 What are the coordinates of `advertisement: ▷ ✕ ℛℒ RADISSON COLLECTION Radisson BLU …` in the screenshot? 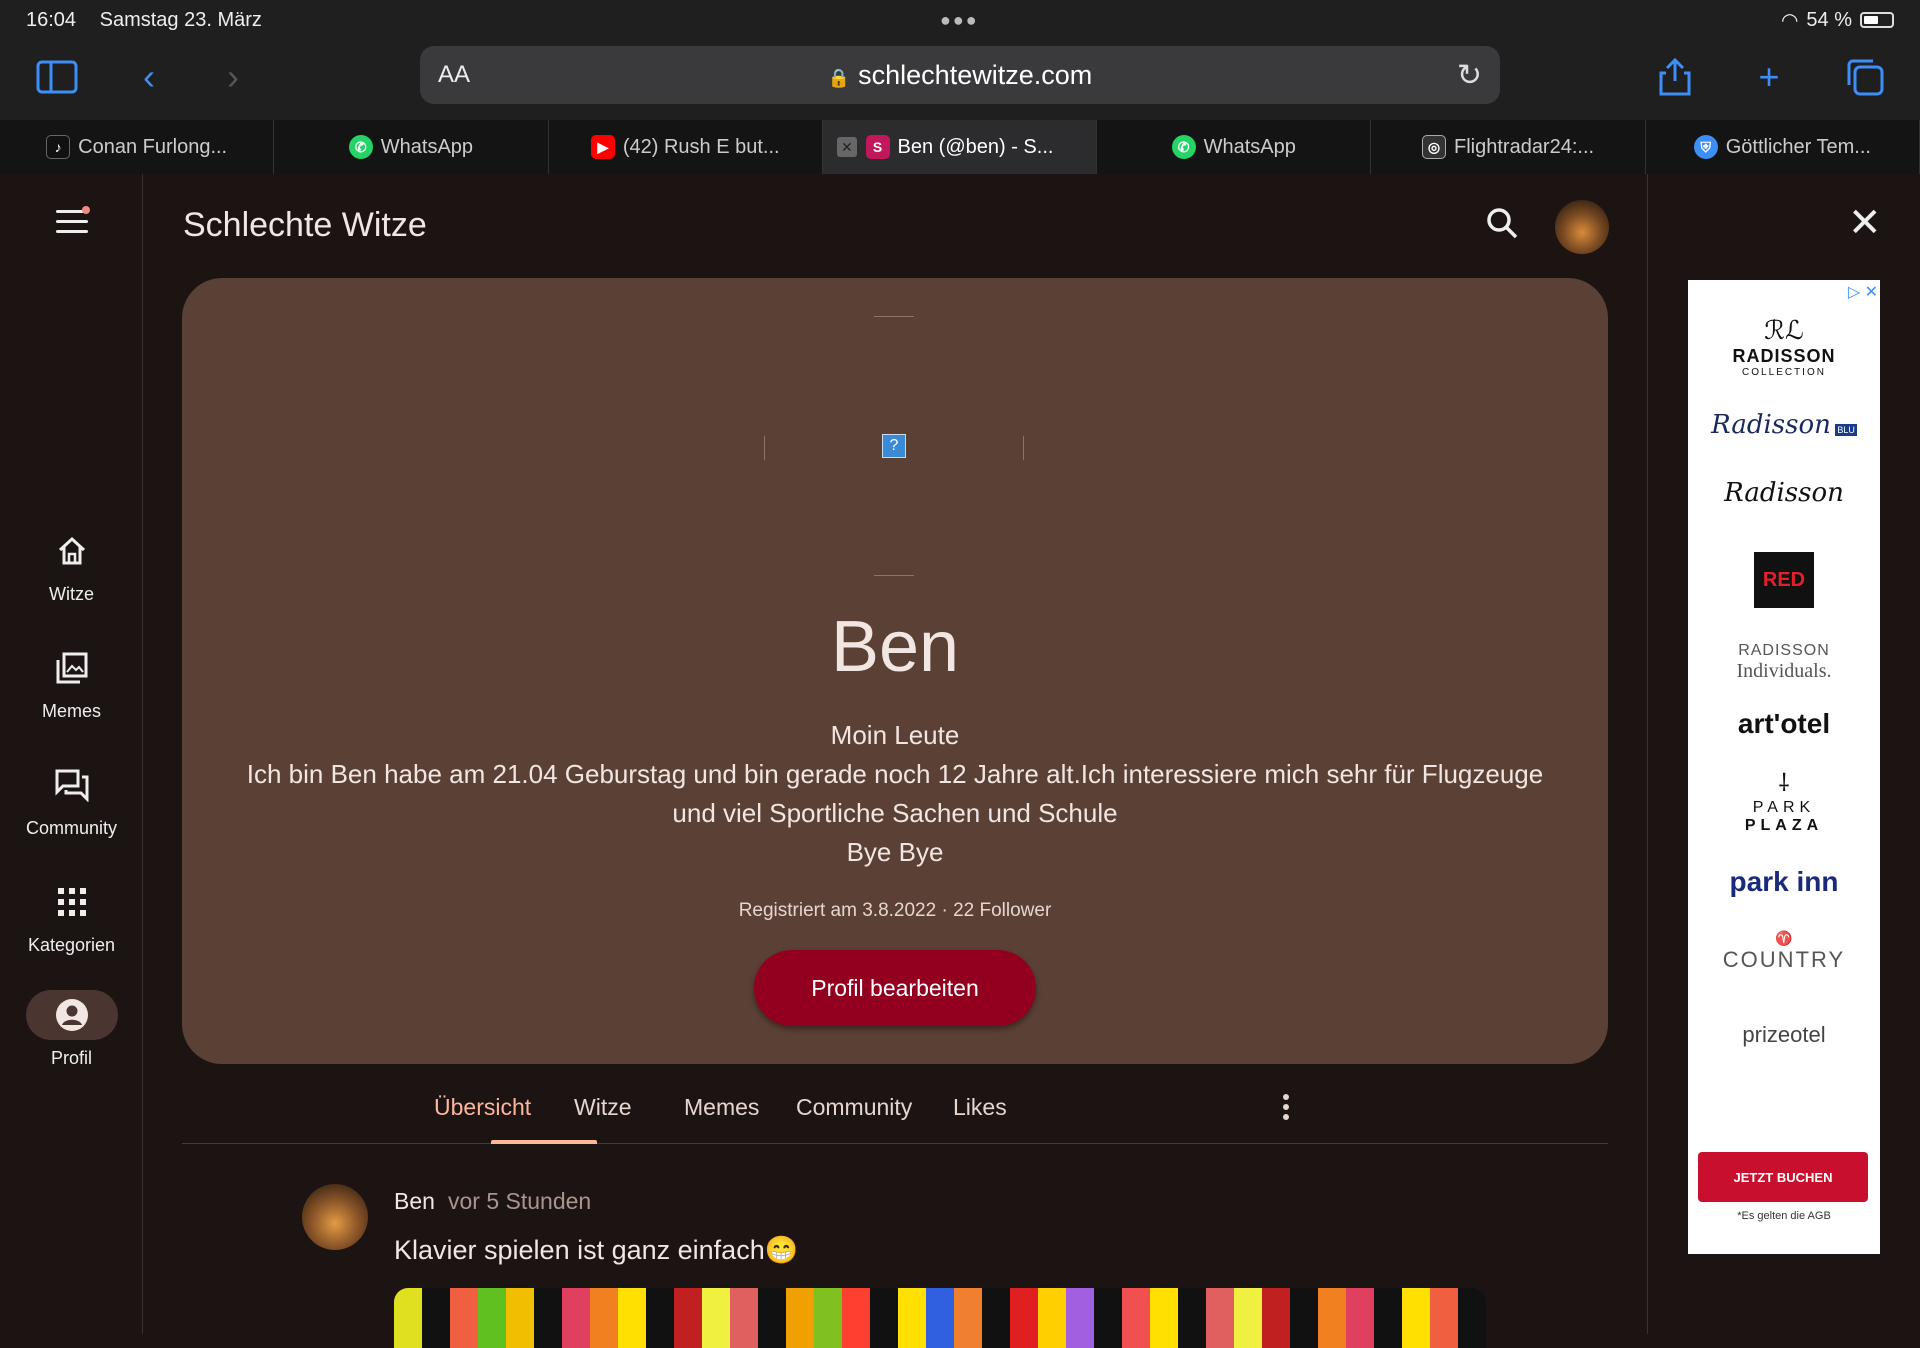 It's located at (1784, 767).